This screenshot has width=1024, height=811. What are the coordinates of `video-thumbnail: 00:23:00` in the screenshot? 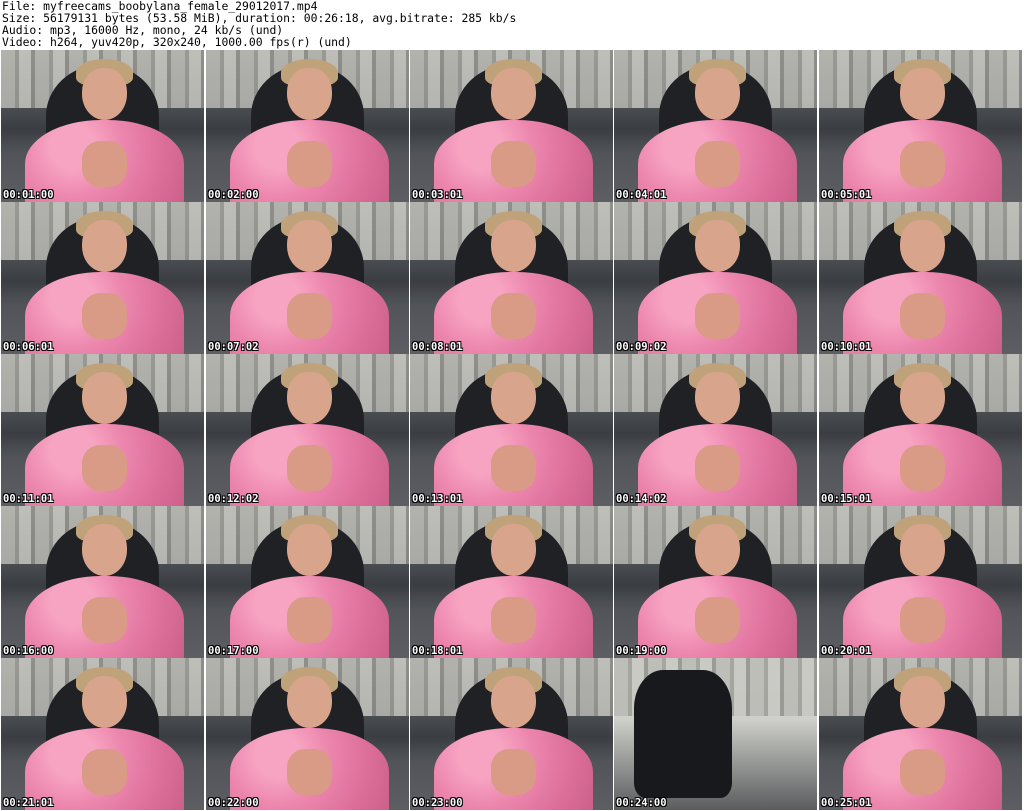 It's located at (511, 734).